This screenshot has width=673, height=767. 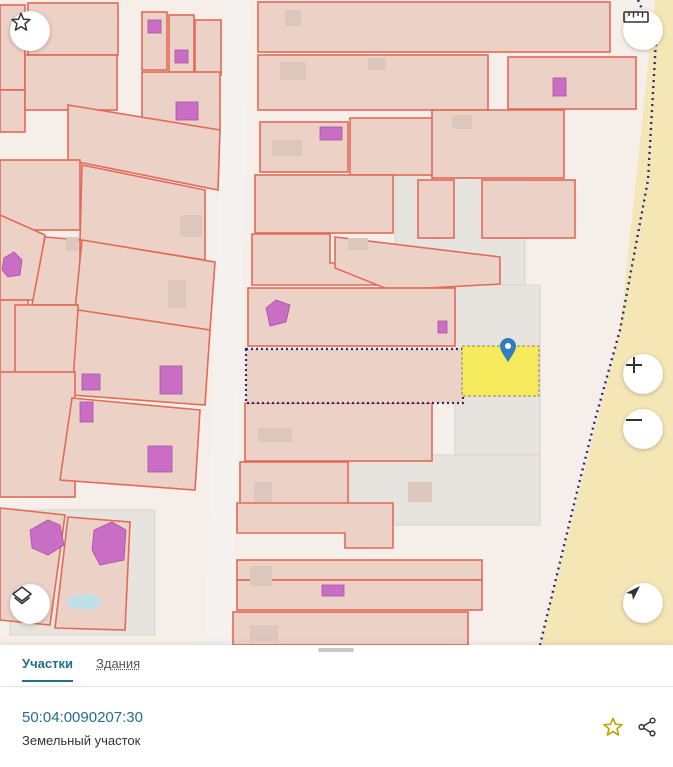 What do you see at coordinates (643, 374) in the screenshot?
I see `zoom-in-button` at bounding box center [643, 374].